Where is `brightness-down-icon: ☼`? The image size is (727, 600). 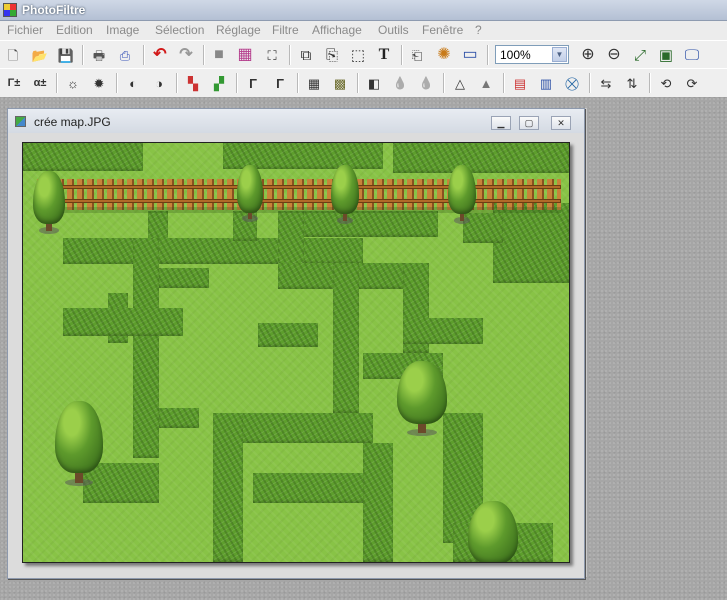
brightness-down-icon: ☼ is located at coordinates (73, 83).